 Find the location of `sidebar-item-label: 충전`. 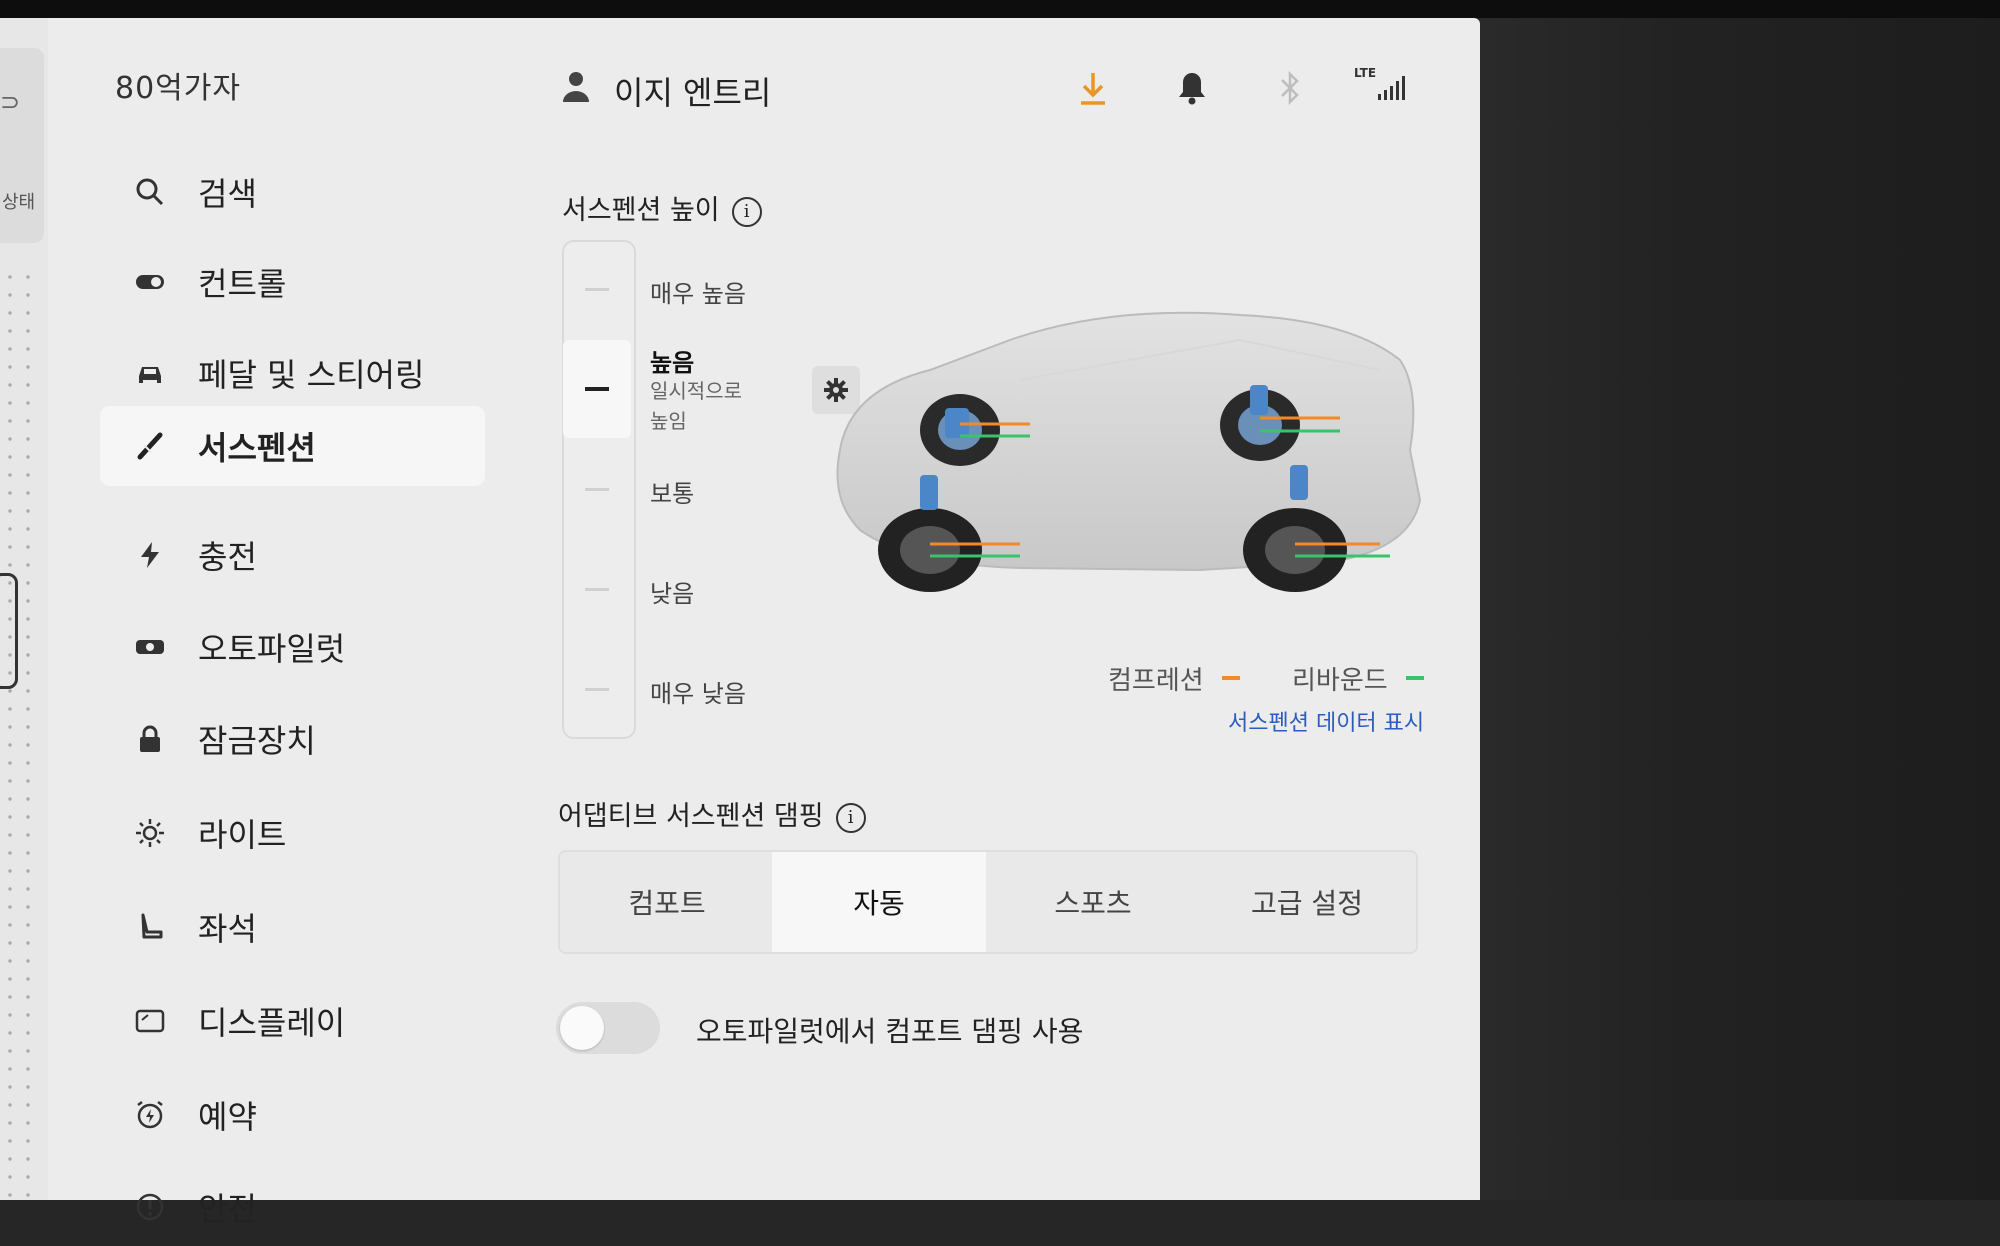

sidebar-item-label: 충전 is located at coordinates (227, 557).